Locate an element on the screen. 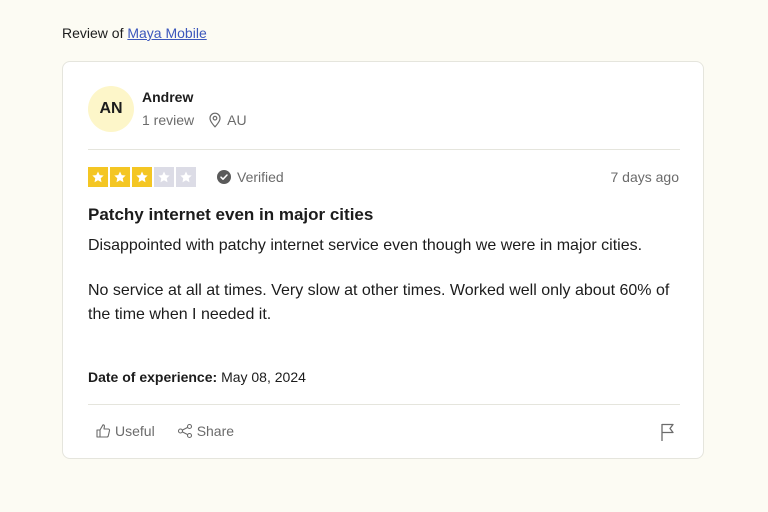 The image size is (768, 512). avatar-initials: AN is located at coordinates (111, 108).